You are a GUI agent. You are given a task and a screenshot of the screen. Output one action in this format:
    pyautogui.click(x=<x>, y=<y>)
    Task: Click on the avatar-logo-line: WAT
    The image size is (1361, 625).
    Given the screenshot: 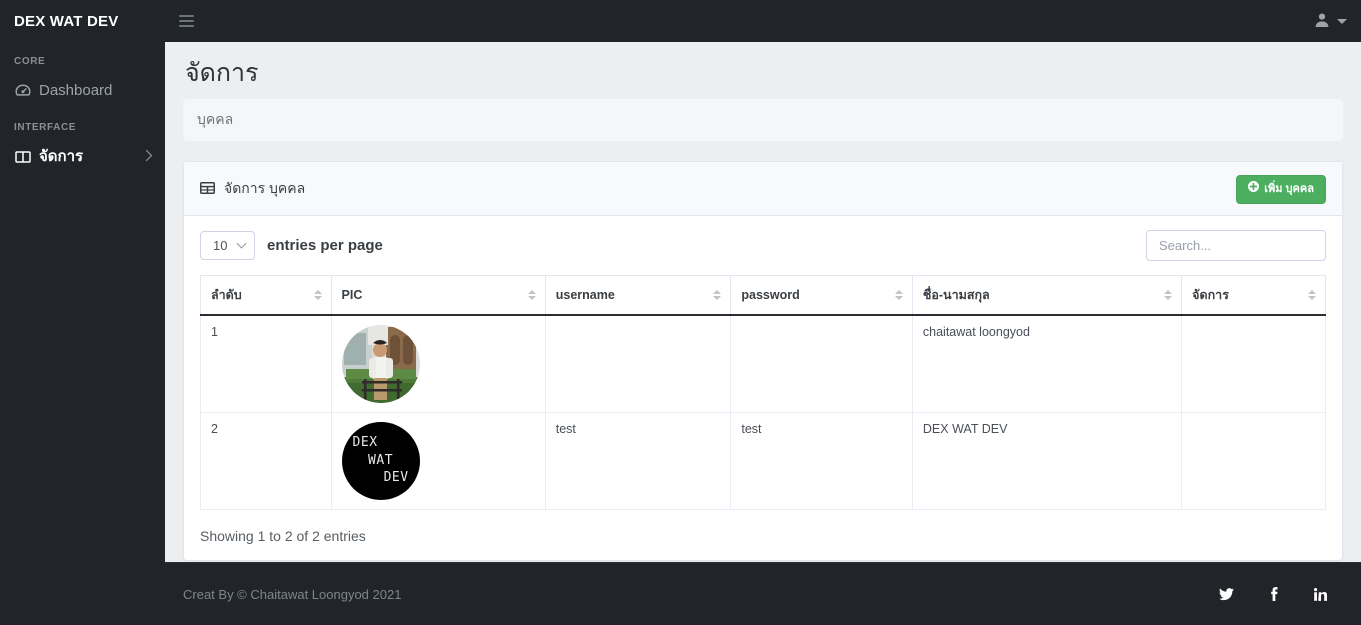 What is the action you would take?
    pyautogui.click(x=381, y=460)
    